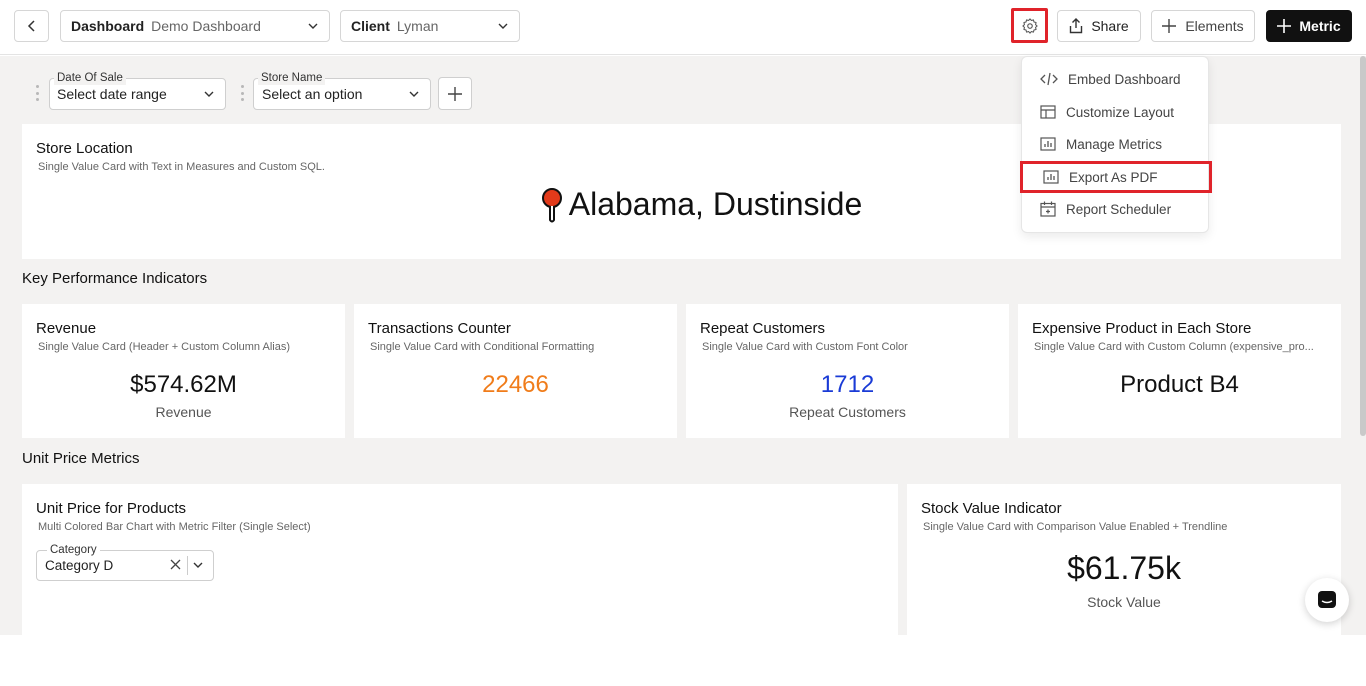 This screenshot has height=686, width=1366. I want to click on dashboard-select: Dashboard Demo Dashboard, so click(195, 26).